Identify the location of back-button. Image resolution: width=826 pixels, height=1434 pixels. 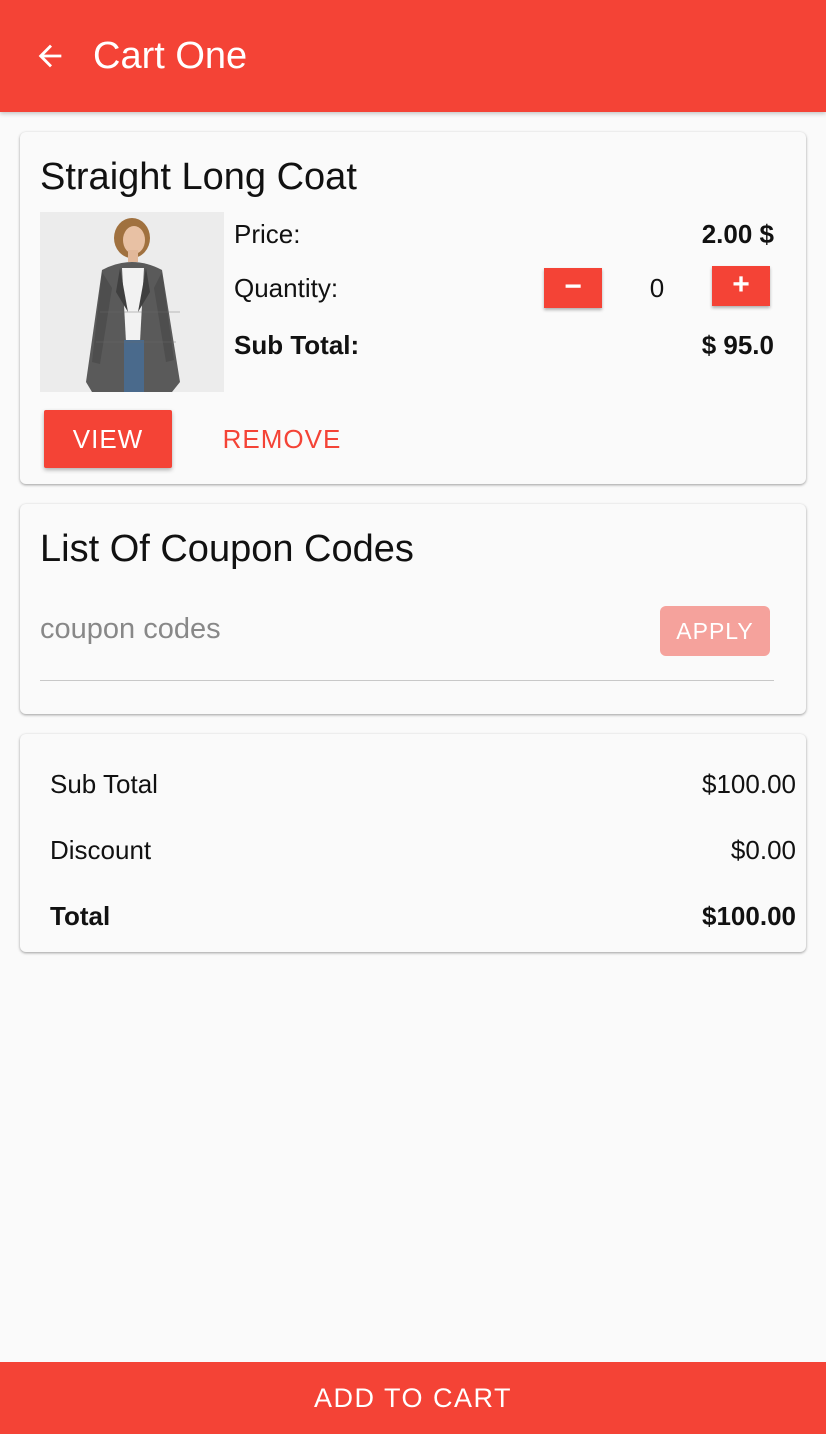
(50, 56).